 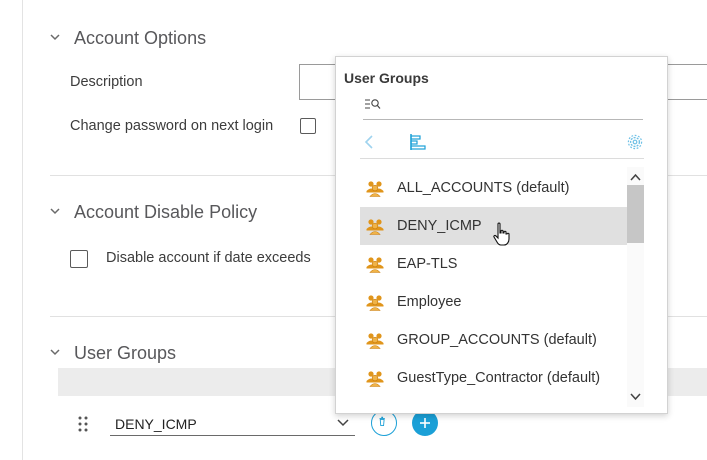 I want to click on list-item-label: GROUP_ACCOUNTS (default), so click(x=497, y=340).